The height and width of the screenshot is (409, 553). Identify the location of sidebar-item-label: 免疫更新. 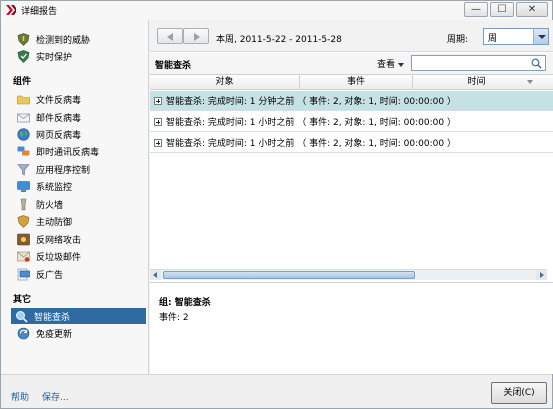
(54, 334).